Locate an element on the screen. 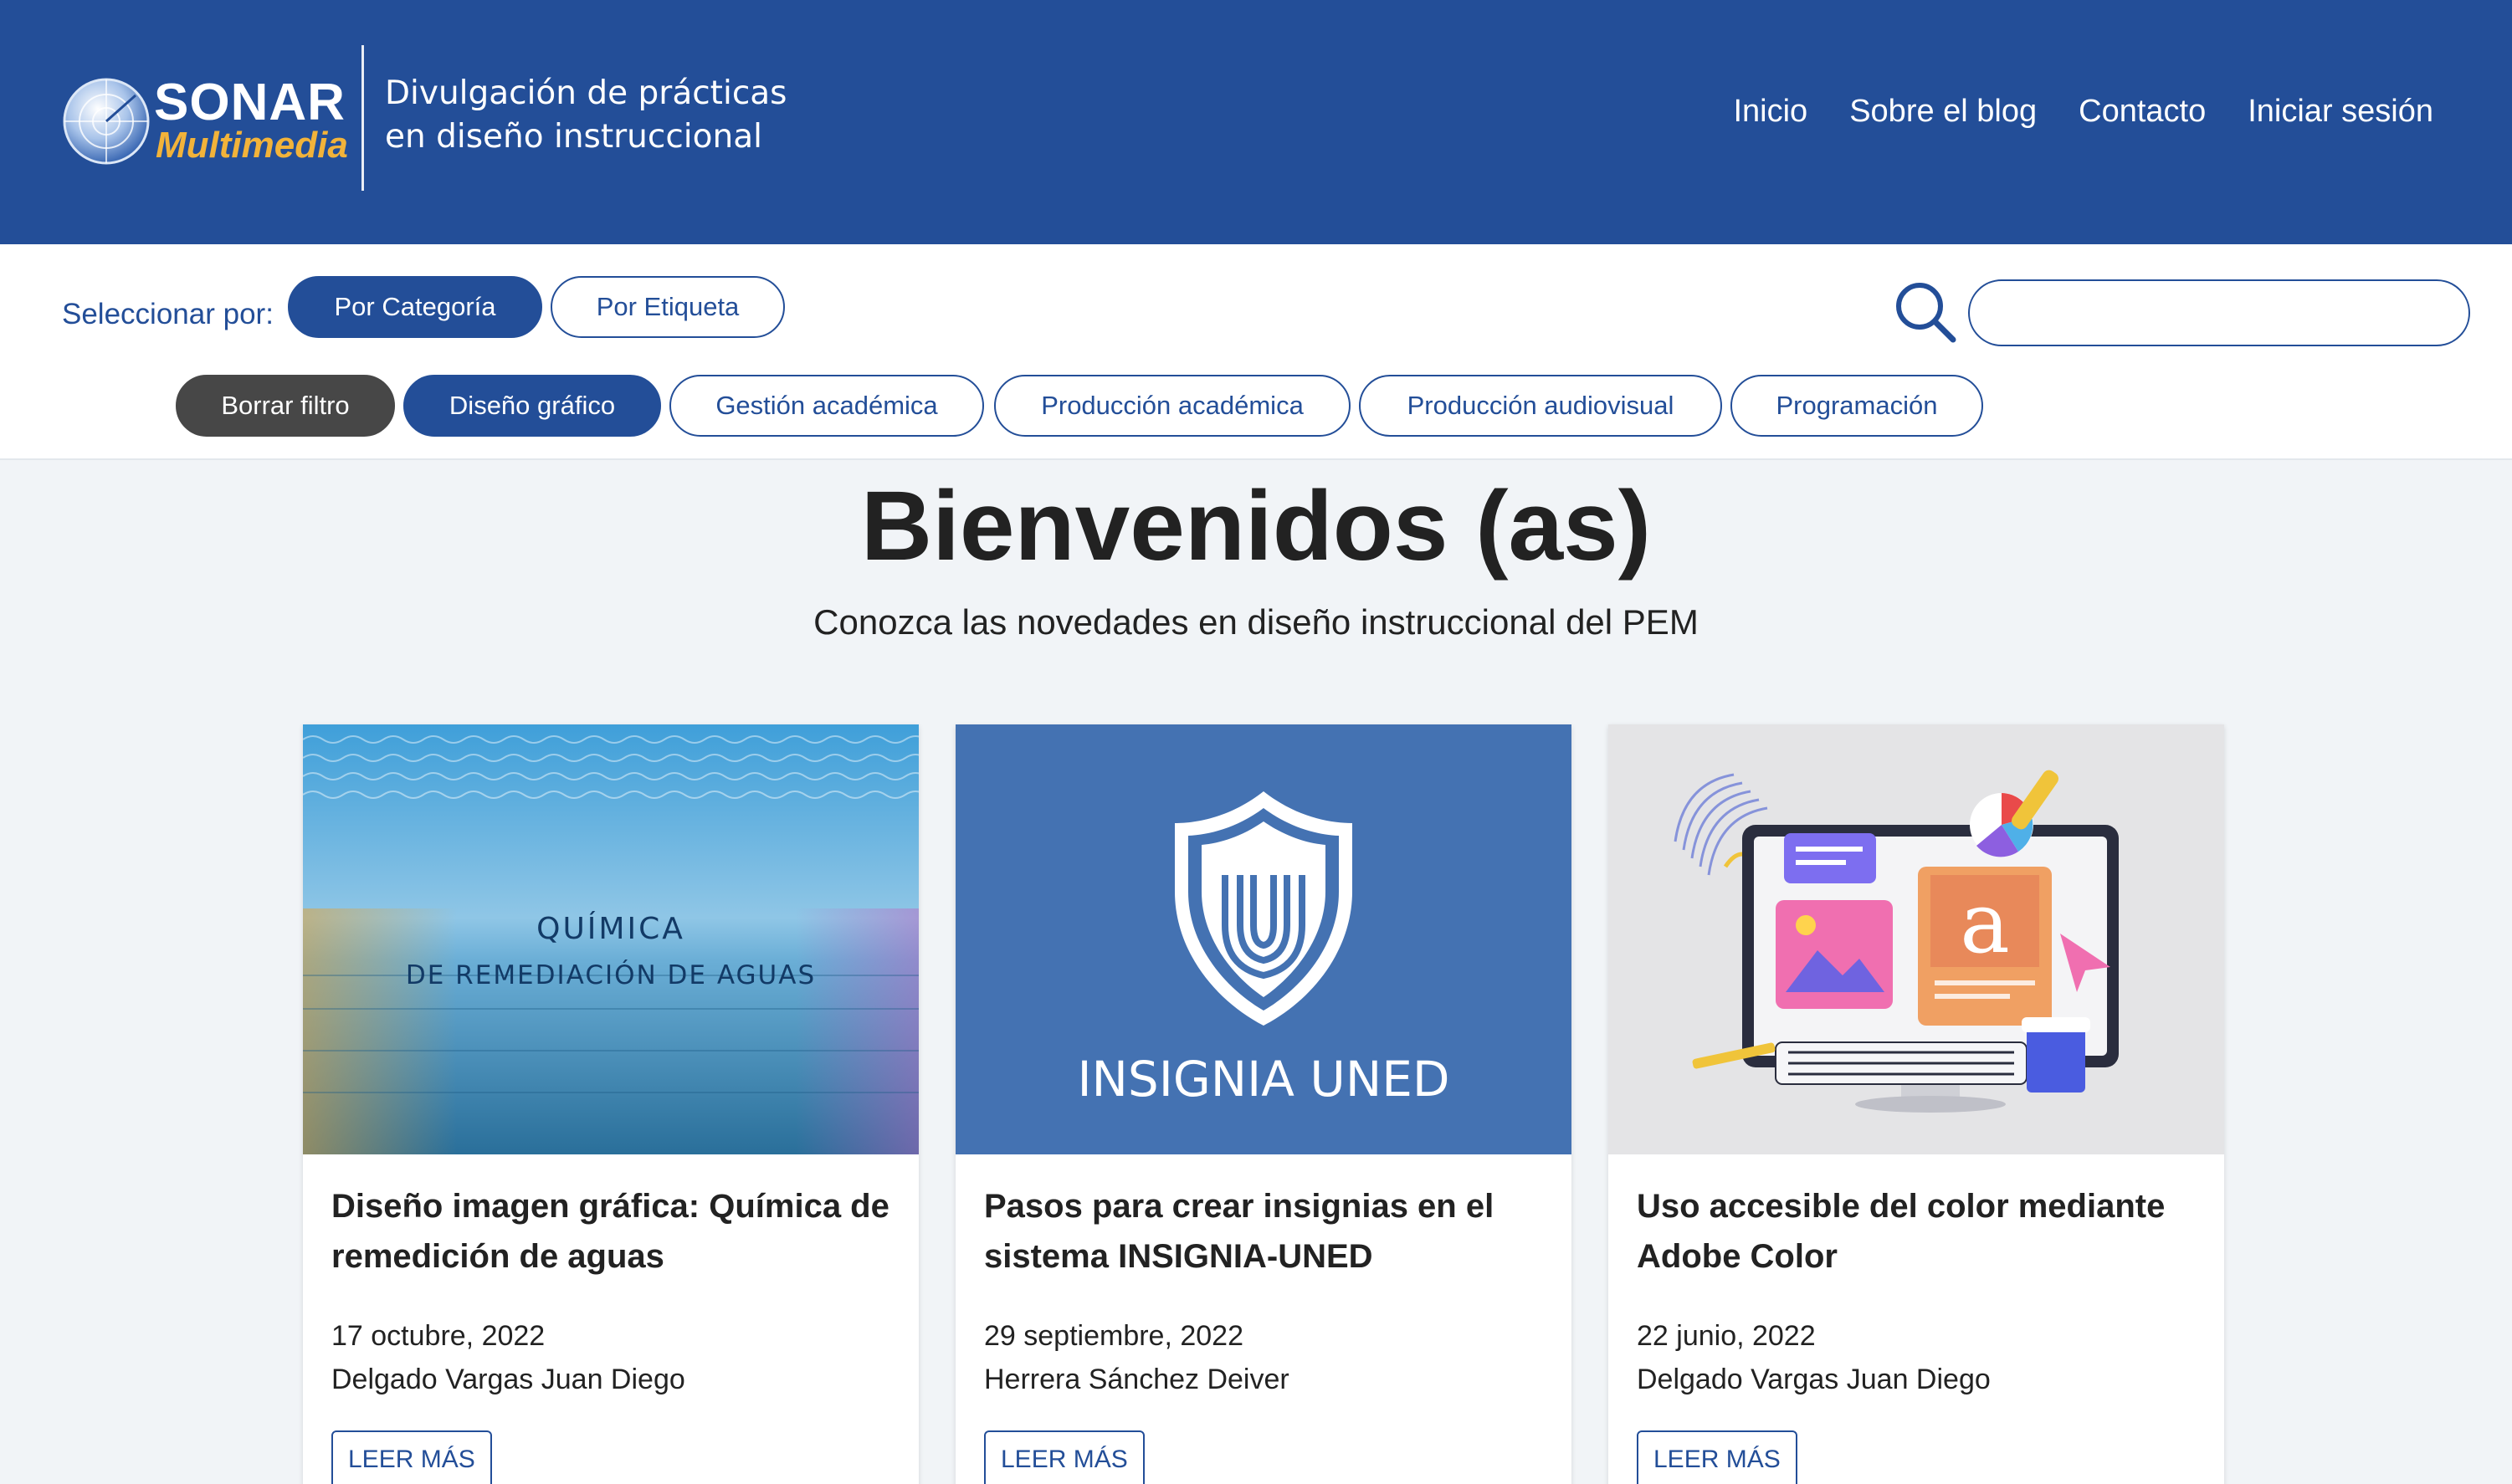 Image resolution: width=2512 pixels, height=1484 pixels. header-divider is located at coordinates (362, 118).